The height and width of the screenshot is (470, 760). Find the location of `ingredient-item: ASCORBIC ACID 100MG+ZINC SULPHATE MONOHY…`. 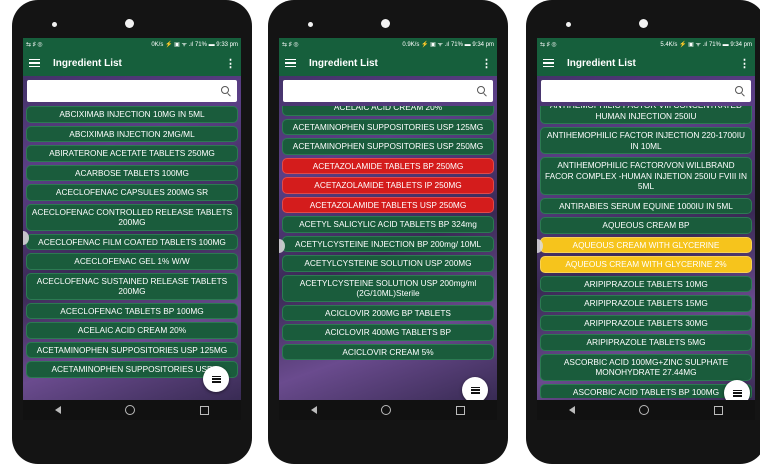

ingredient-item: ASCORBIC ACID 100MG+ZINC SULPHATE MONOHY… is located at coordinates (646, 367).